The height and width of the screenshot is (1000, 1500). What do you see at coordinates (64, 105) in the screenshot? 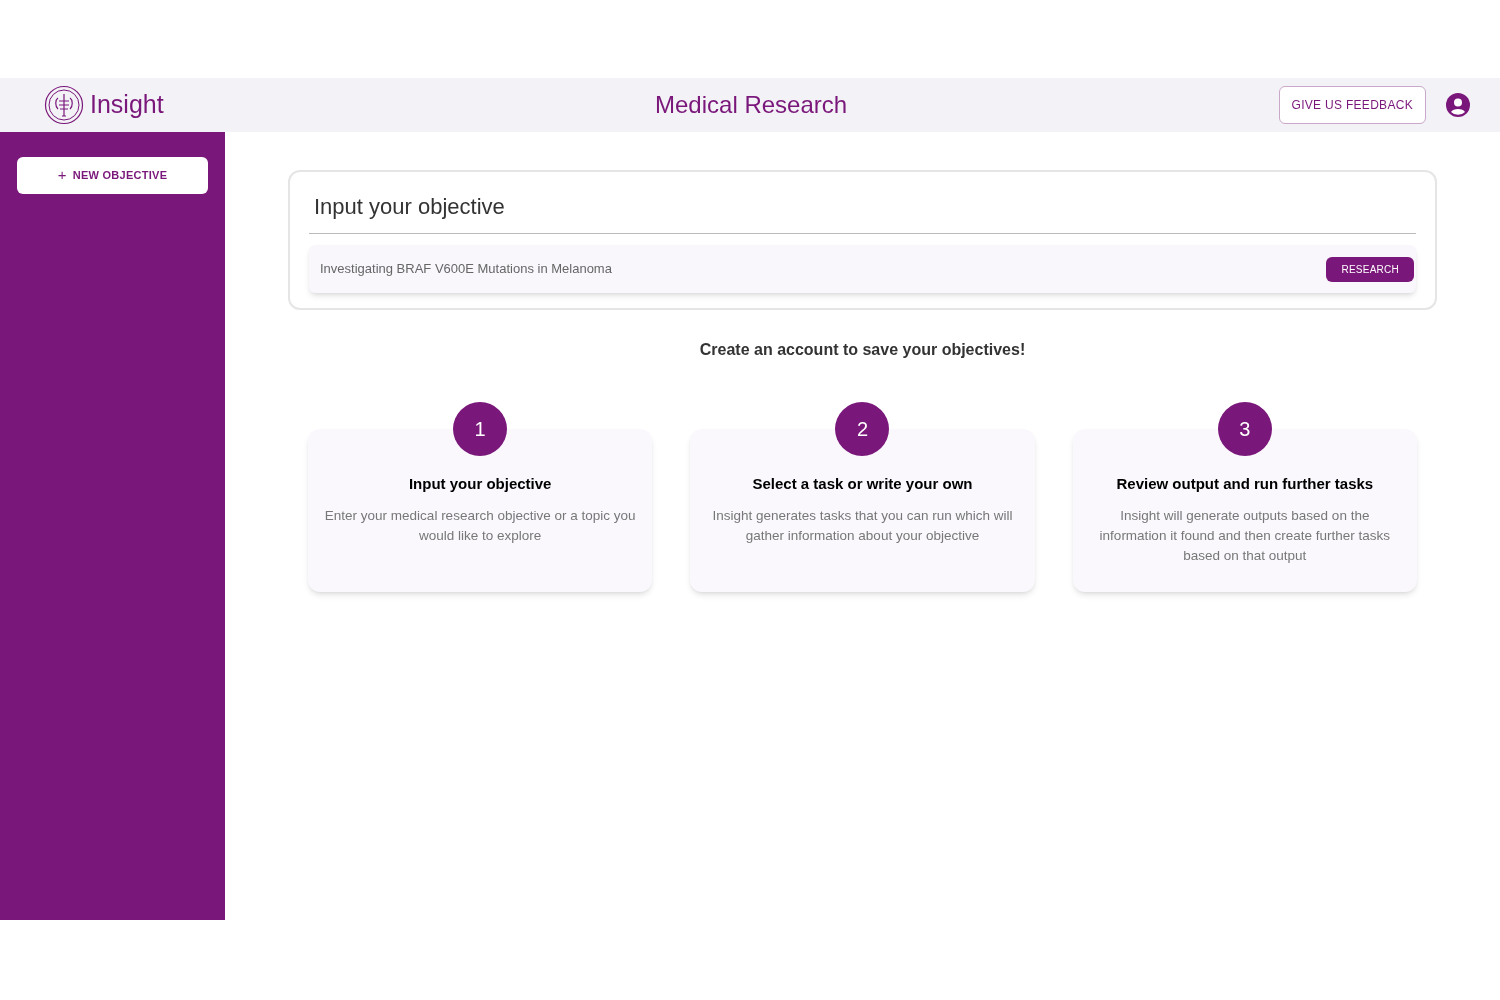
I see `brain-logo-icon` at bounding box center [64, 105].